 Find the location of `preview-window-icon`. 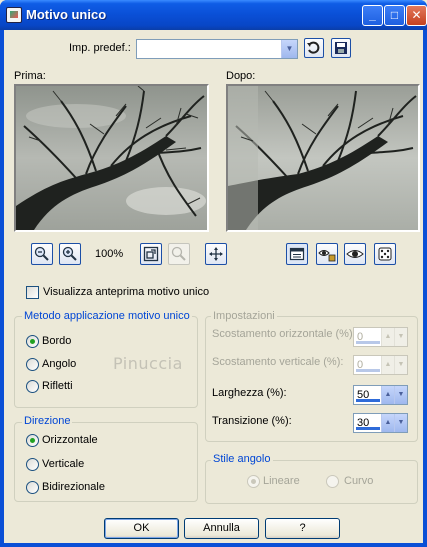

preview-window-icon is located at coordinates (297, 254).